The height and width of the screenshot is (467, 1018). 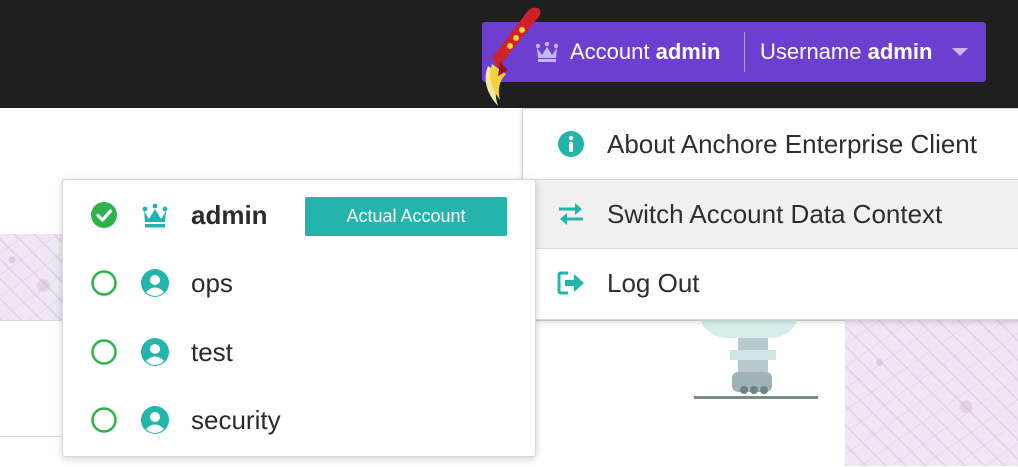 What do you see at coordinates (513, 56) in the screenshot?
I see `rocket-logo-icon` at bounding box center [513, 56].